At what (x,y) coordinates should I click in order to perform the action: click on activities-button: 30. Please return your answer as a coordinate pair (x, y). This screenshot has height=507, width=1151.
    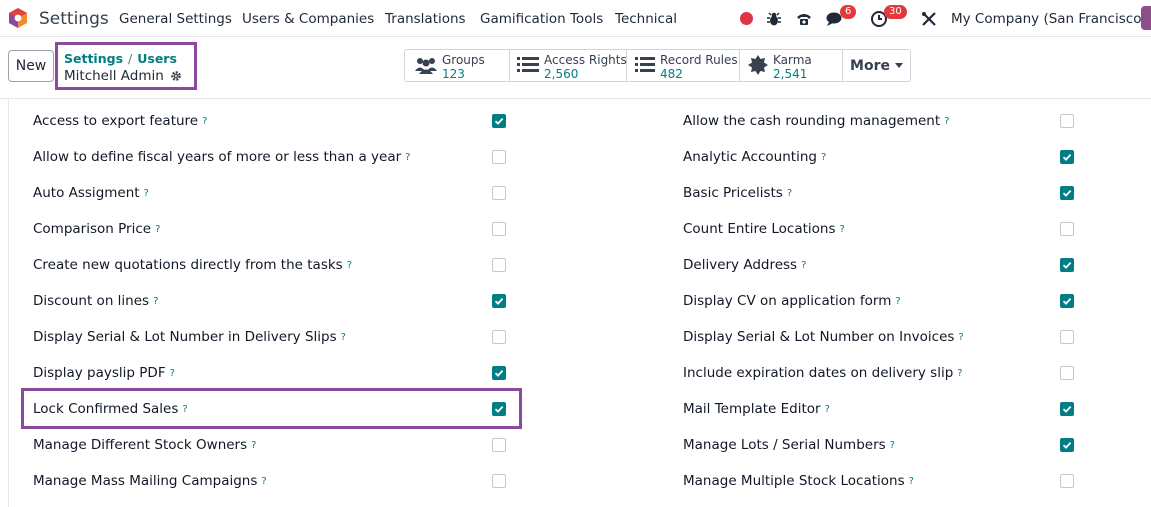
    Looking at the image, I should click on (890, 18).